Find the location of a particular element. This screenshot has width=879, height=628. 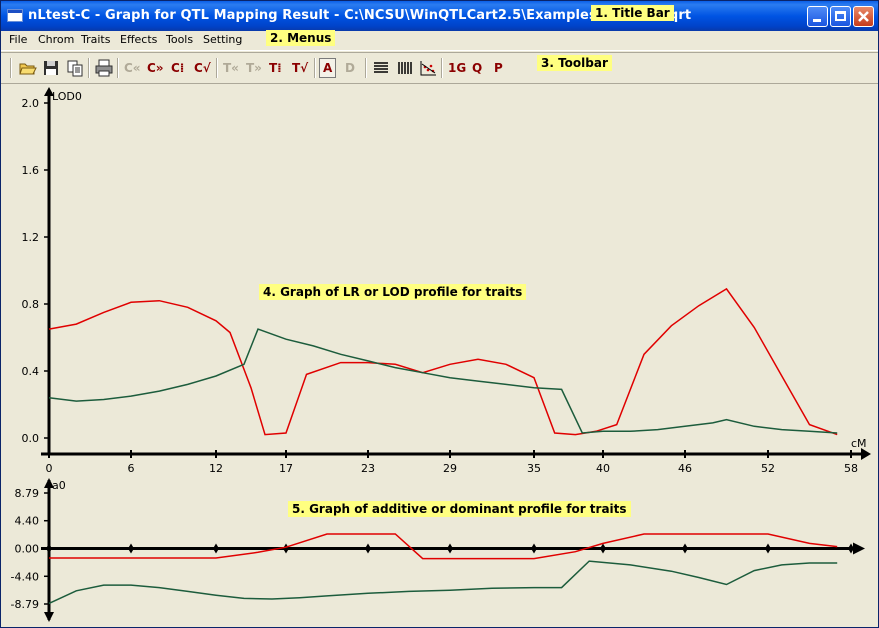

lod-x-tick-label: 12 is located at coordinates (216, 468).